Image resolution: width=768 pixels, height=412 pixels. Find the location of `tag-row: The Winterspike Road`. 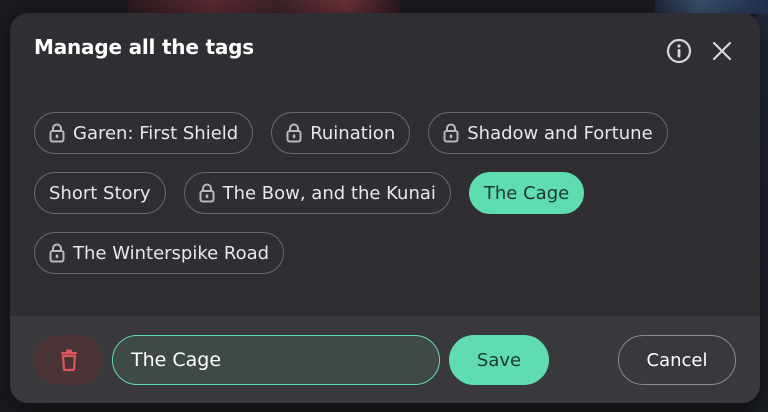

tag-row: The Winterspike Road is located at coordinates (384, 253).